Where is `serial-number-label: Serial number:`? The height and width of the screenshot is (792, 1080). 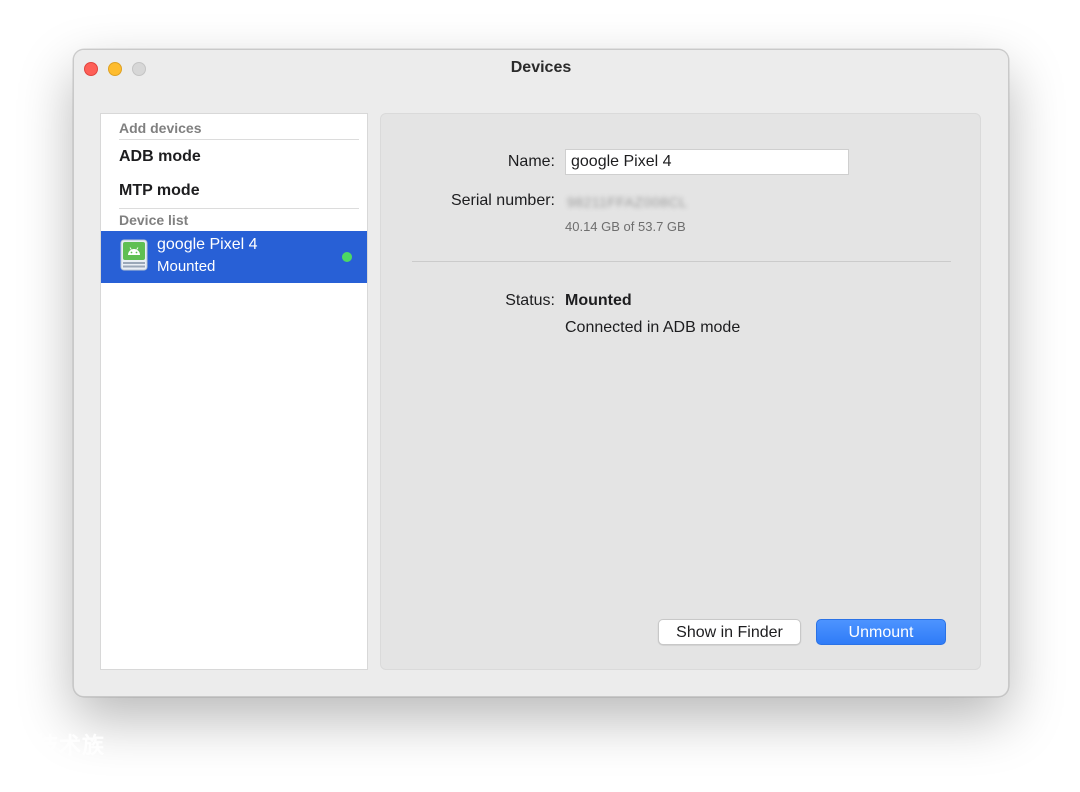
serial-number-label: Serial number: is located at coordinates (502, 200).